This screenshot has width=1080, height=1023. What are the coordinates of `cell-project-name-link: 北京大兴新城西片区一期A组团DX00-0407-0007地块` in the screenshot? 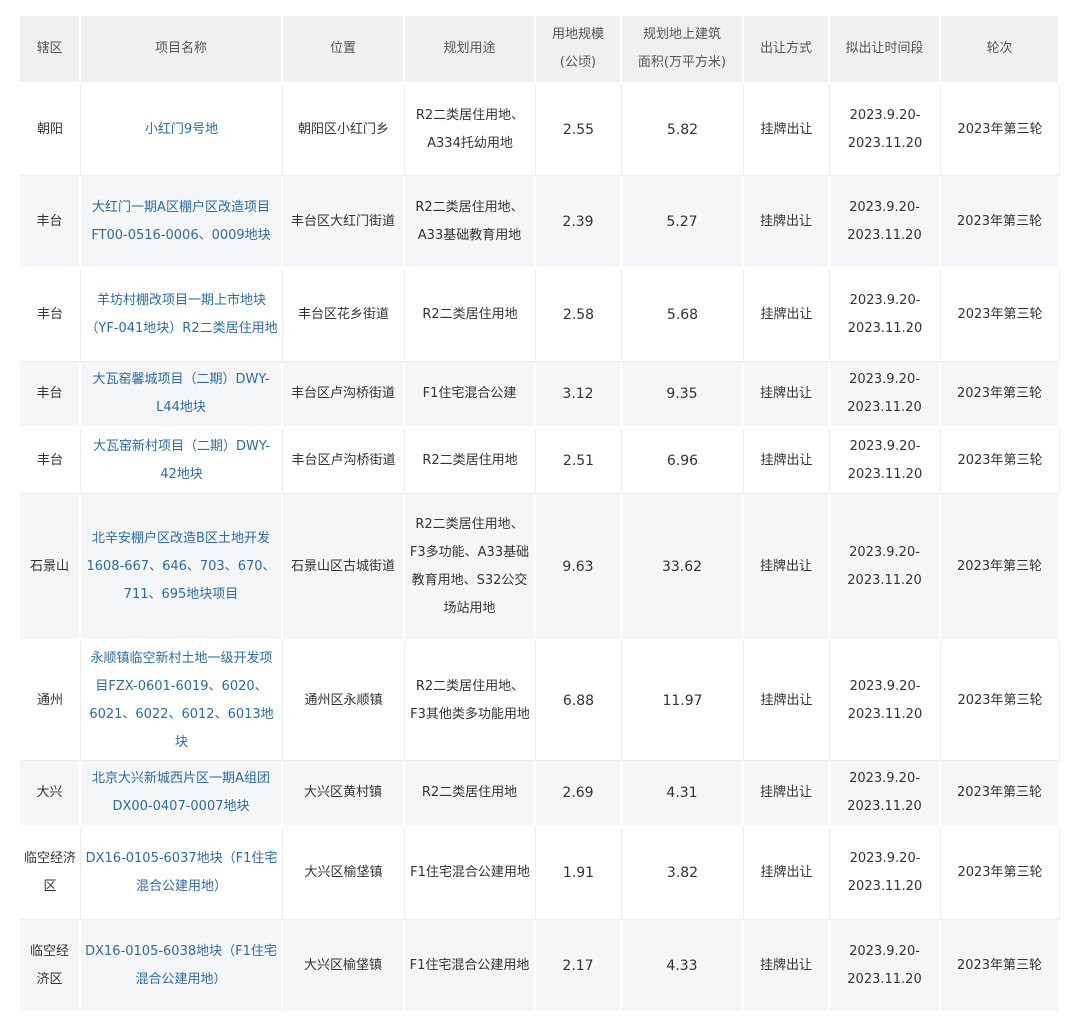 It's located at (182, 794).